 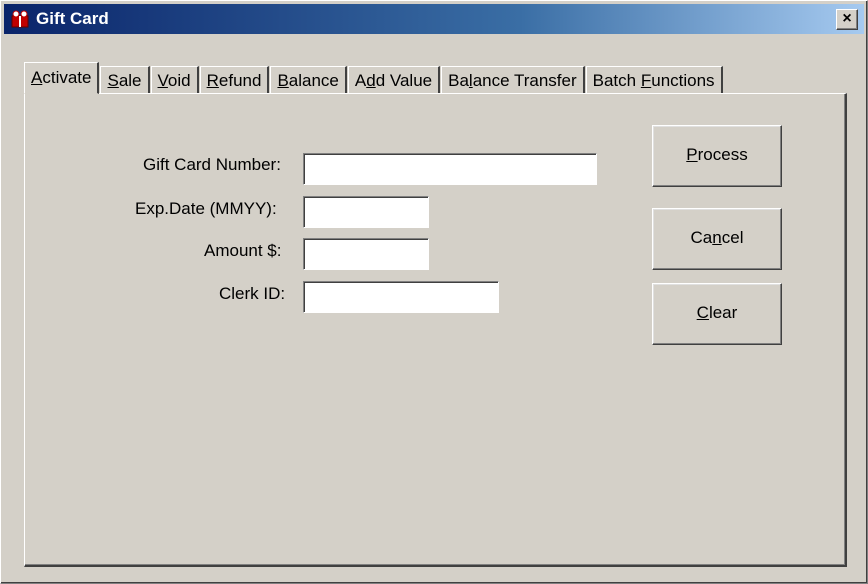 I want to click on clerk-id-label: Clerk ID:, so click(x=252, y=293).